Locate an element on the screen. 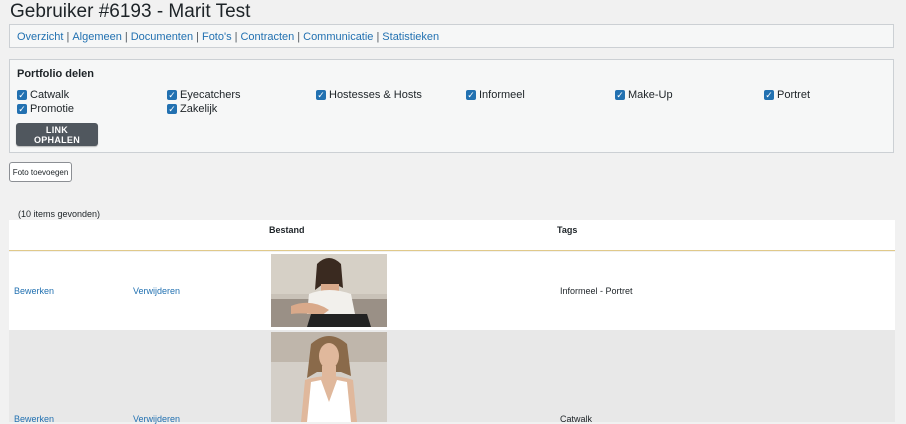 This screenshot has width=906, height=424. checkbox-zakelijk: ✓ Zakelijk is located at coordinates (192, 109).